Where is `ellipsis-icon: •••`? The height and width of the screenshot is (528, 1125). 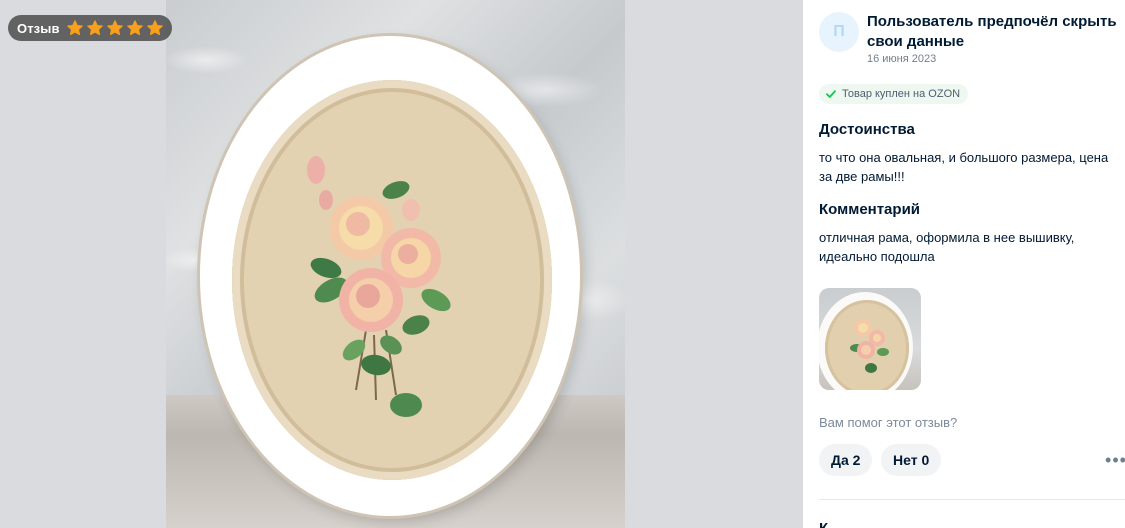
ellipsis-icon: ••• is located at coordinates (1115, 460).